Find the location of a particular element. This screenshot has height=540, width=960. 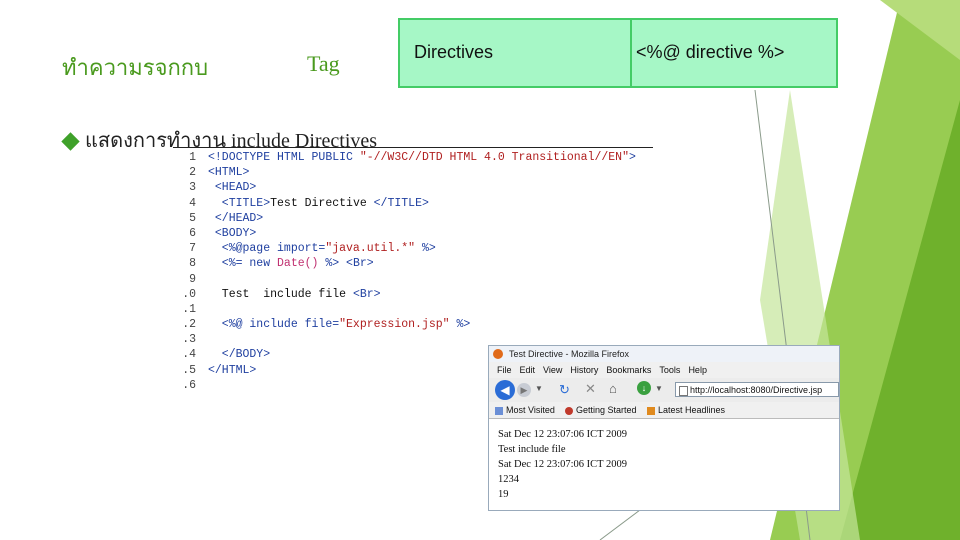

code-line: 6 <BODY> is located at coordinates (408, 233).